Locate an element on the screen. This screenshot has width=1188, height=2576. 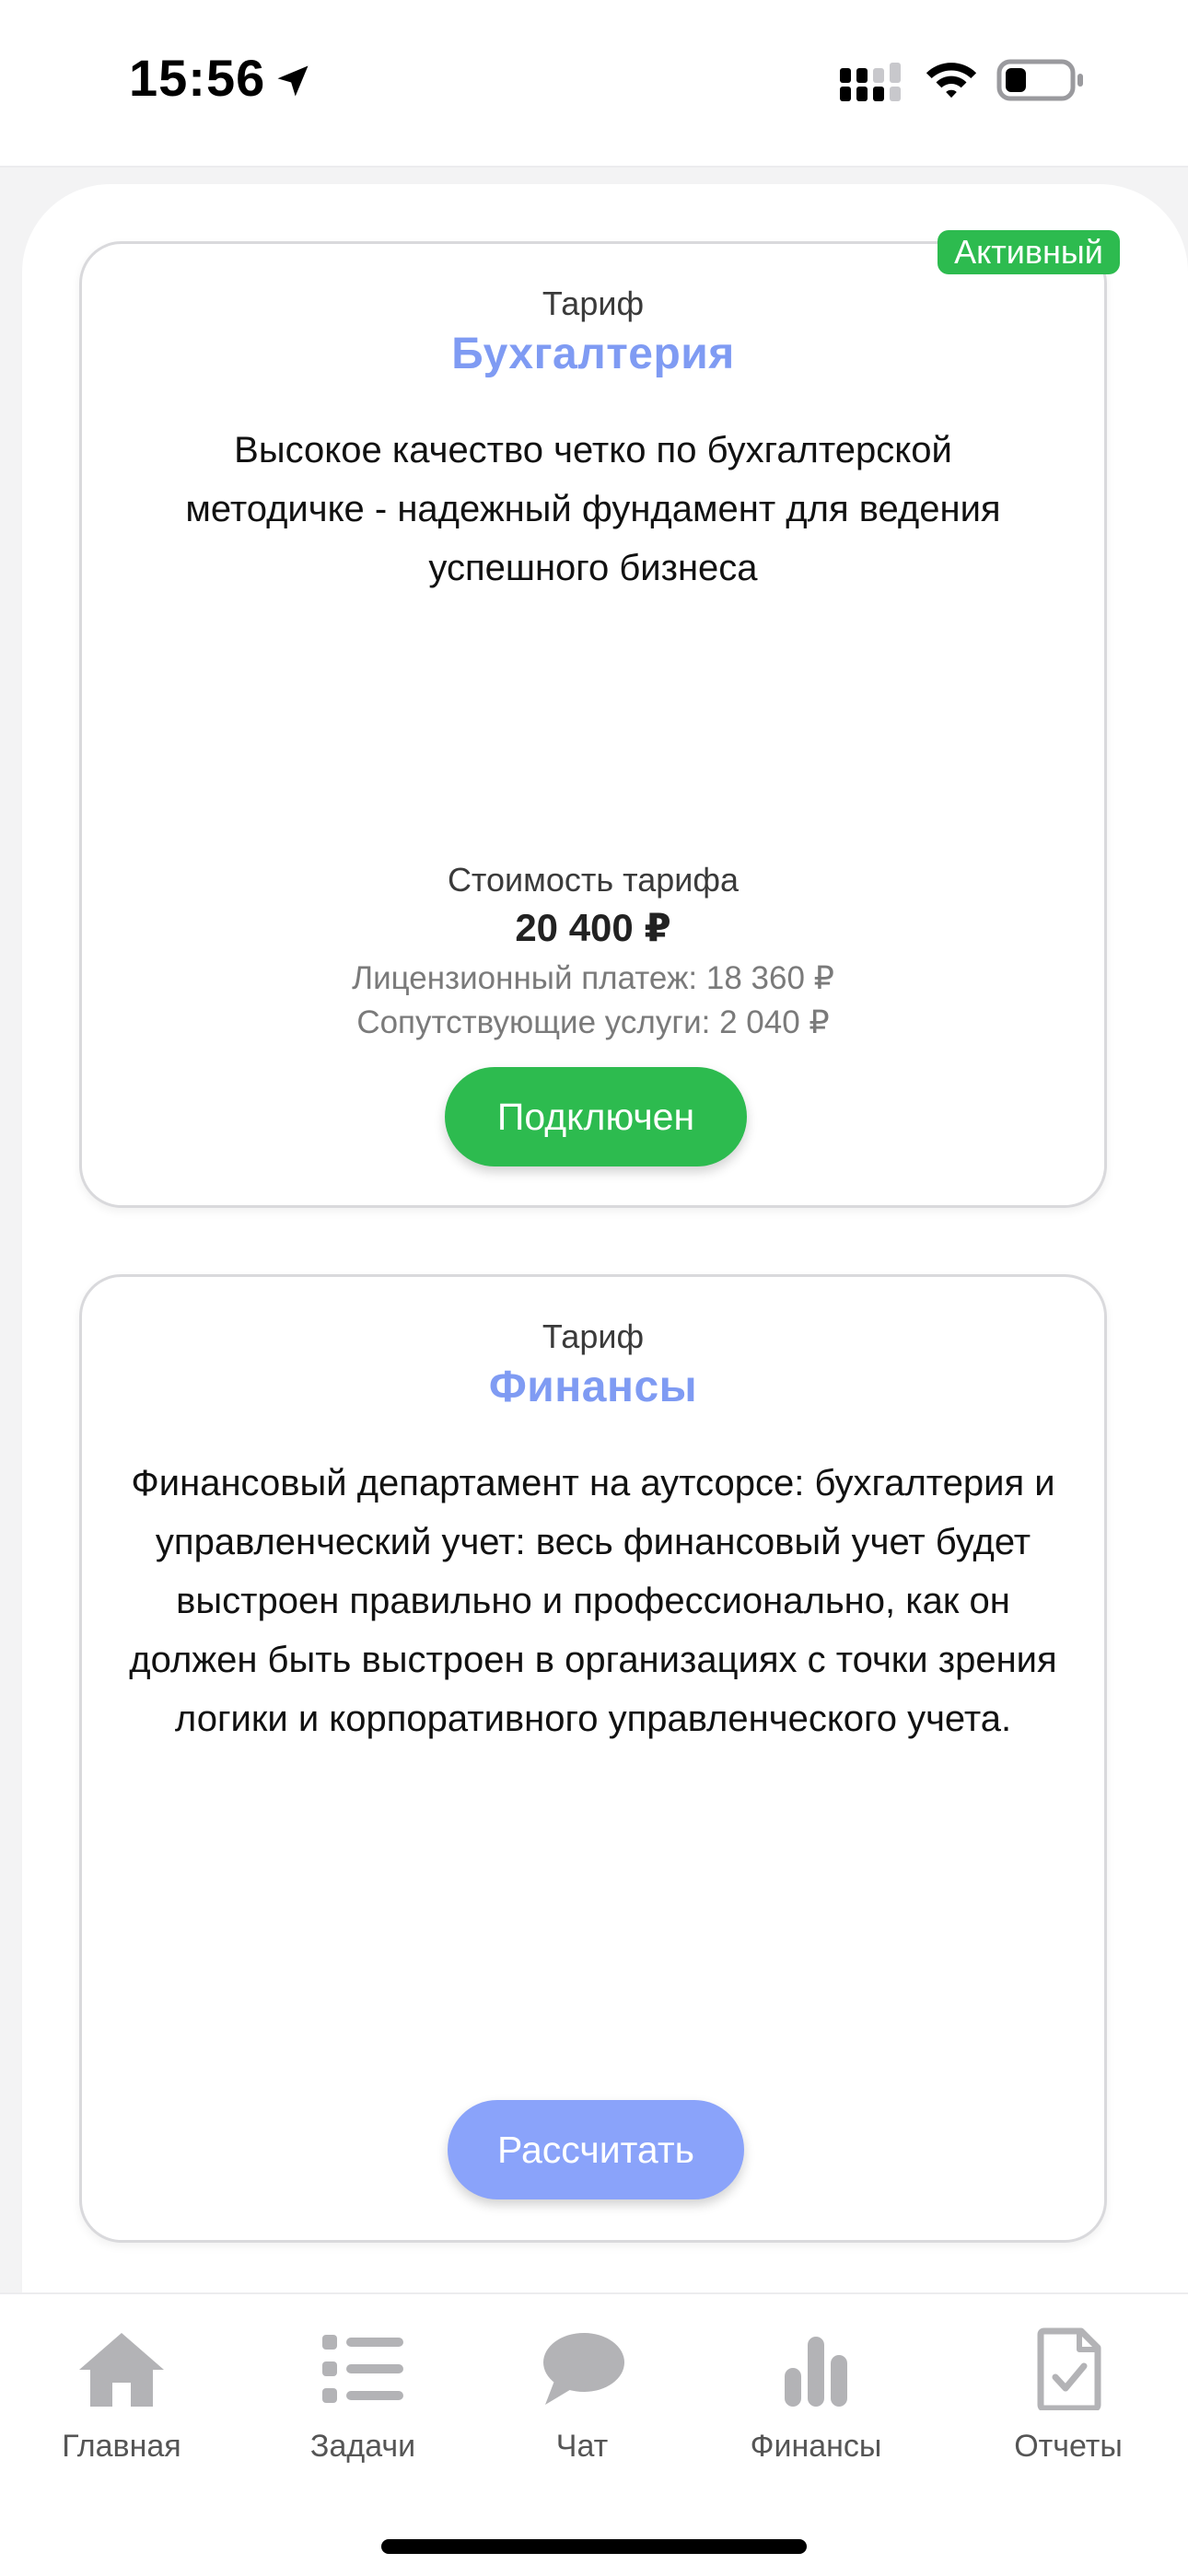
battery-icon is located at coordinates (1039, 80).